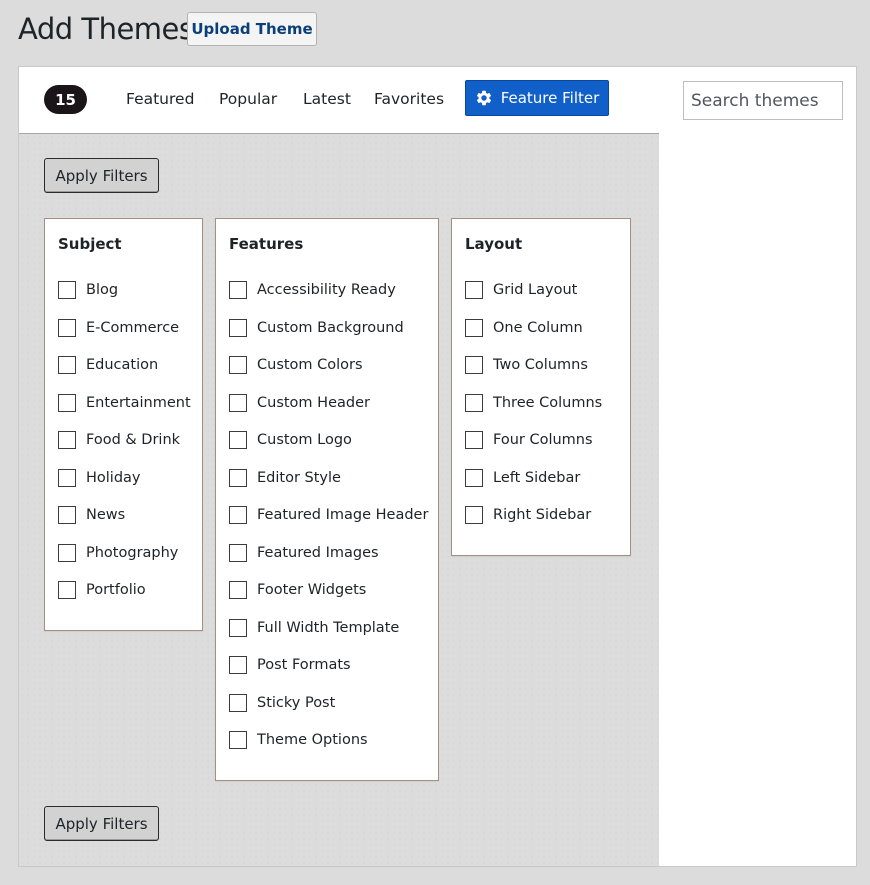 This screenshot has width=870, height=885. What do you see at coordinates (299, 477) in the screenshot?
I see `filter-option-label: Editor Style` at bounding box center [299, 477].